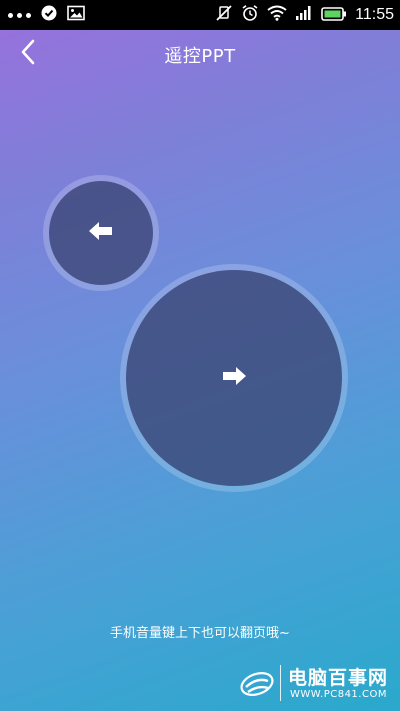 The image size is (400, 711). Describe the element at coordinates (76, 15) in the screenshot. I see `image-icon` at that location.